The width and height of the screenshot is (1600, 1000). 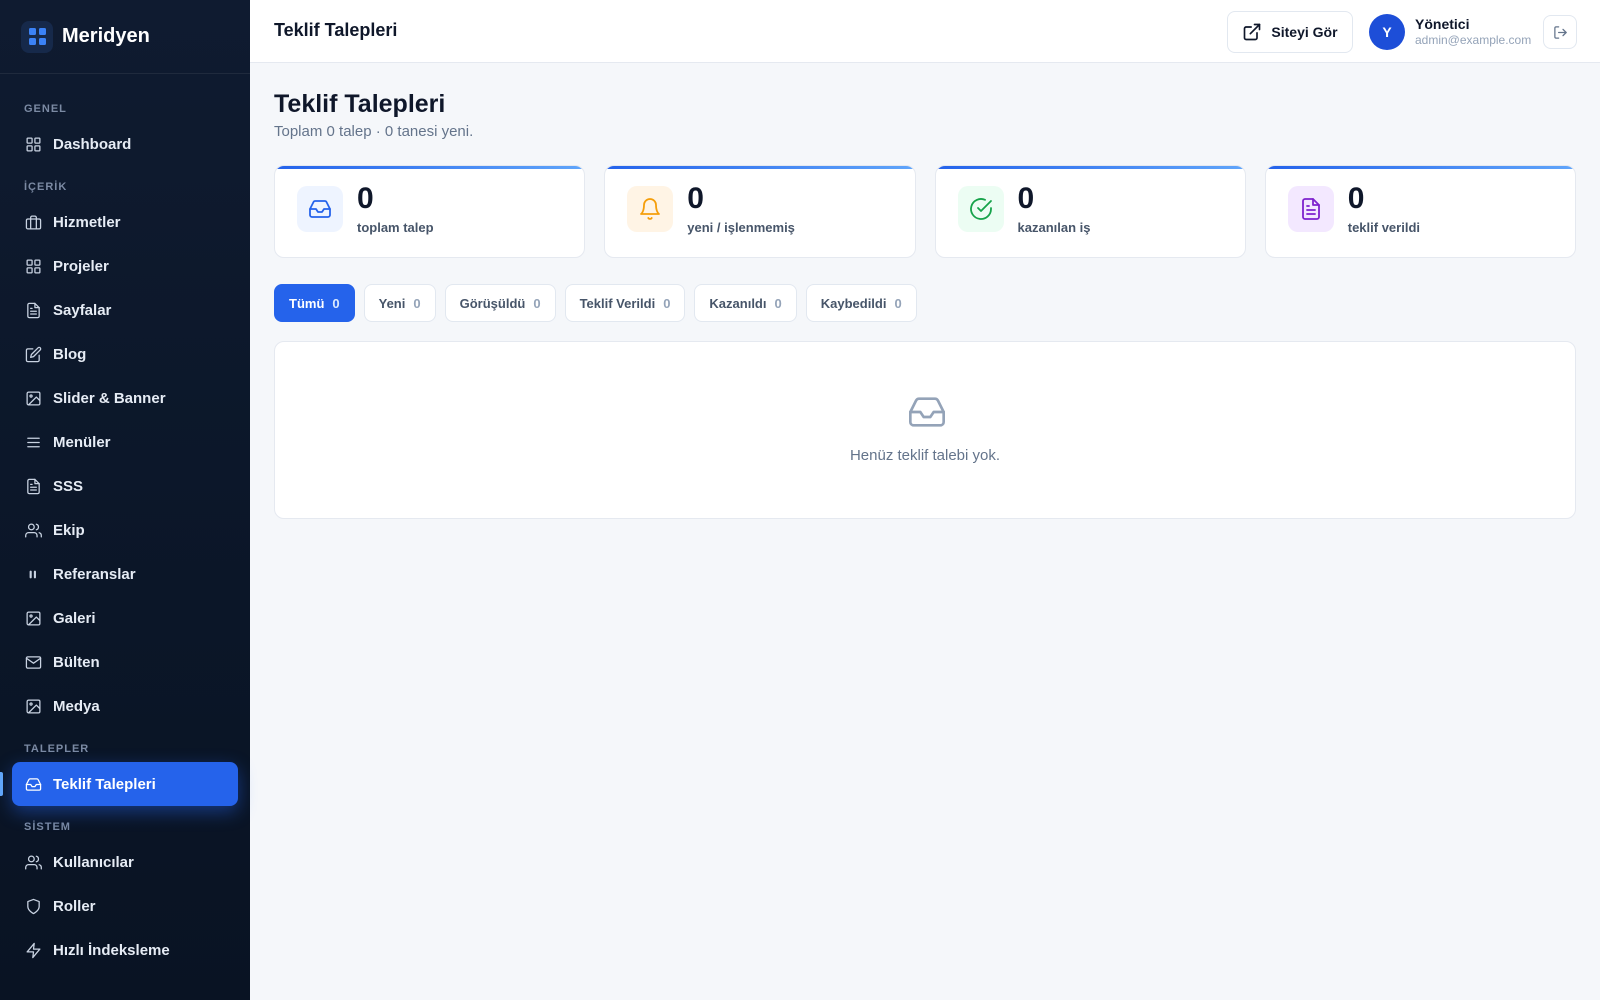 What do you see at coordinates (33, 354) in the screenshot?
I see `edit-icon` at bounding box center [33, 354].